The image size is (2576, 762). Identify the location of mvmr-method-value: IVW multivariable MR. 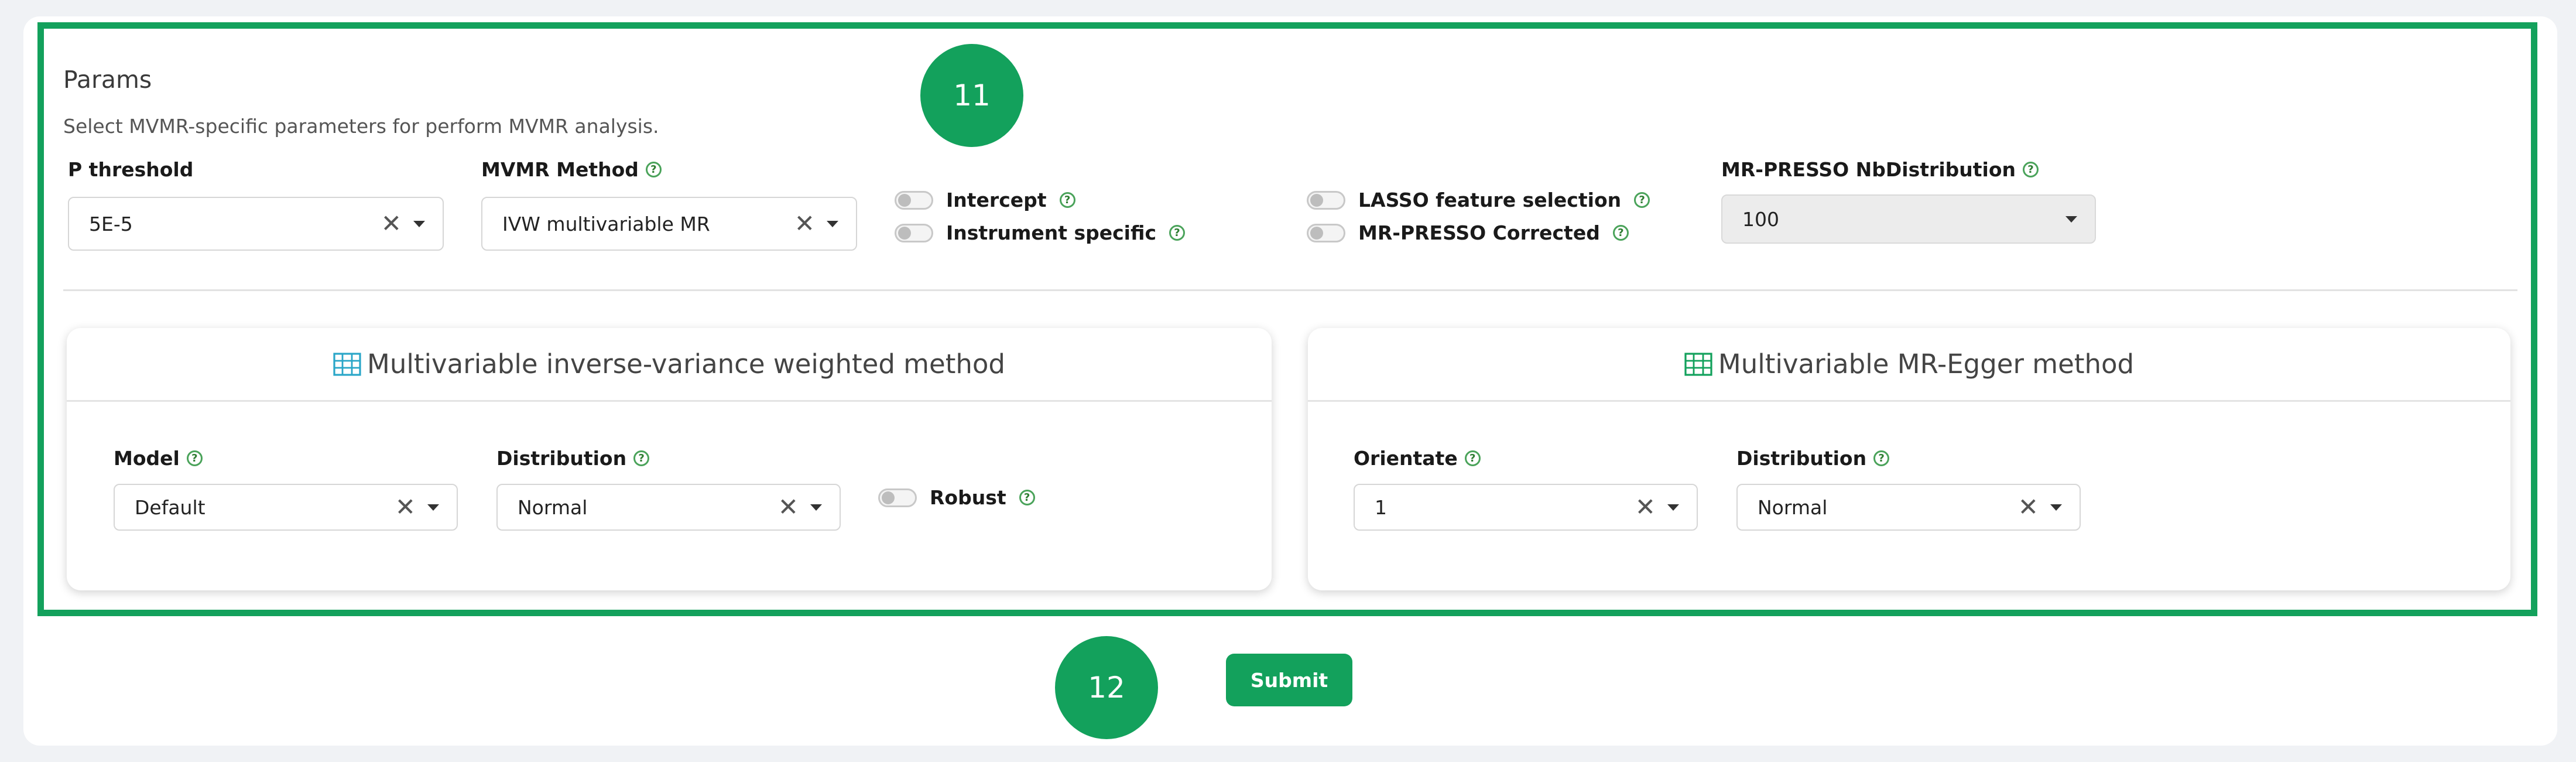
(606, 223).